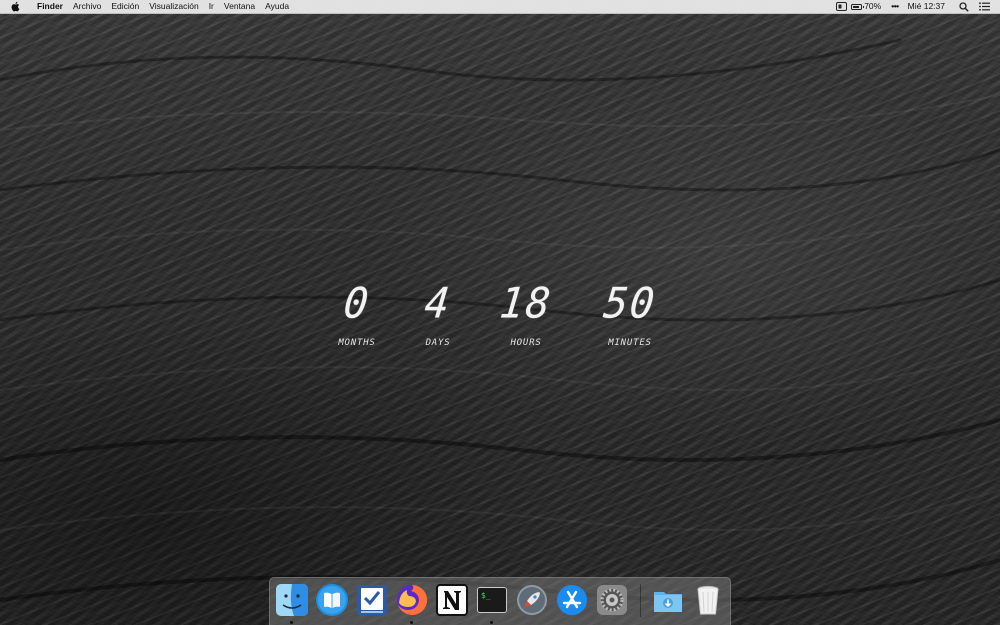 The height and width of the screenshot is (625, 1000). Describe the element at coordinates (895, 6) in the screenshot. I see `more-dots-icon: •••` at that location.